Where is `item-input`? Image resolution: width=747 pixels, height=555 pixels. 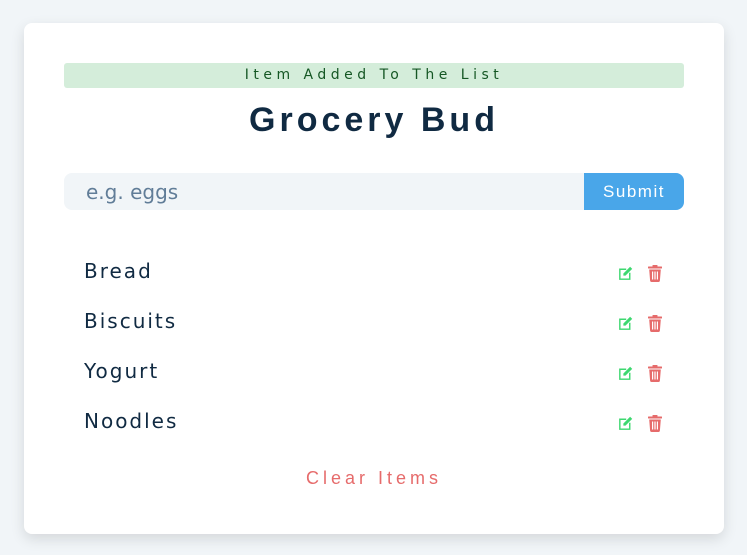 item-input is located at coordinates (324, 191).